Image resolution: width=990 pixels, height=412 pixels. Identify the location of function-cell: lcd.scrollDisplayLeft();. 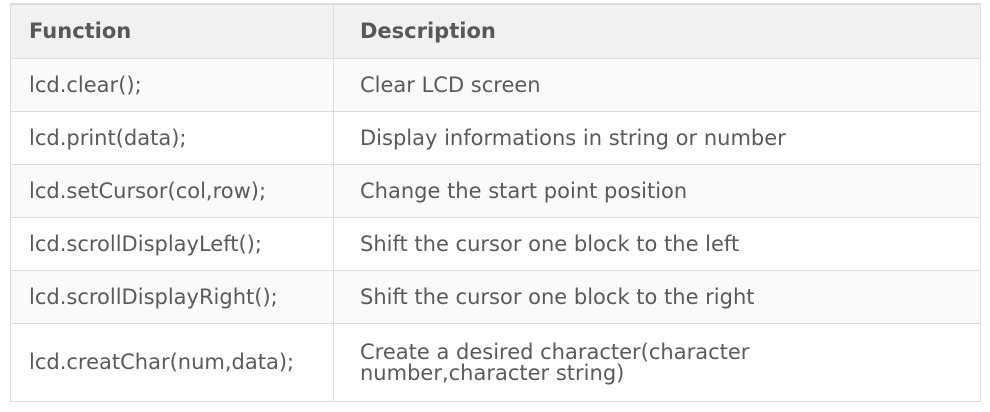
(172, 244).